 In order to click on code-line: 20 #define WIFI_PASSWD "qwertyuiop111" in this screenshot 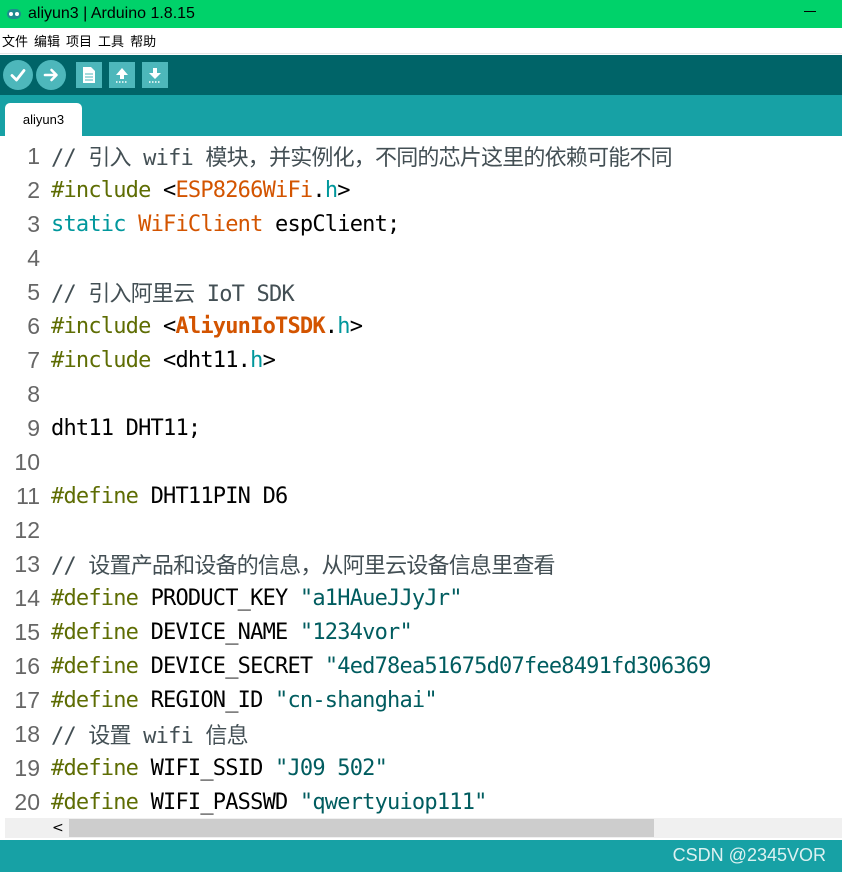, I will do `click(421, 801)`.